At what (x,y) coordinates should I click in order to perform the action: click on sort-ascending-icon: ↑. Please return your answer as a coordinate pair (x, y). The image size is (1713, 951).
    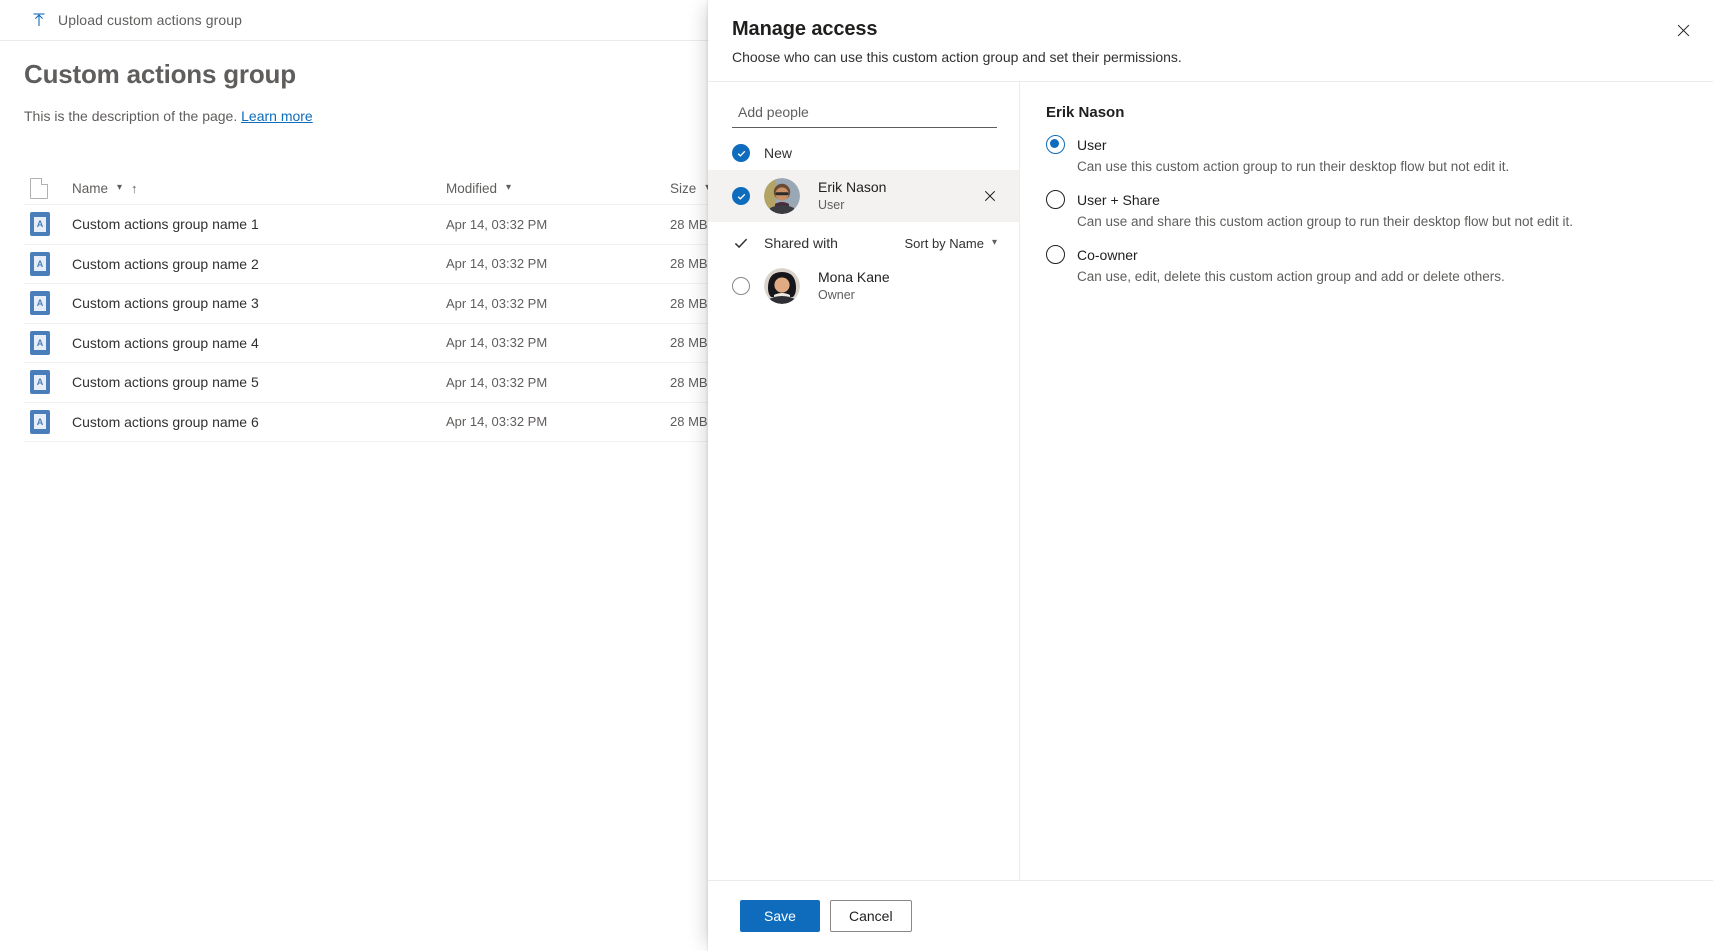
    Looking at the image, I should click on (134, 188).